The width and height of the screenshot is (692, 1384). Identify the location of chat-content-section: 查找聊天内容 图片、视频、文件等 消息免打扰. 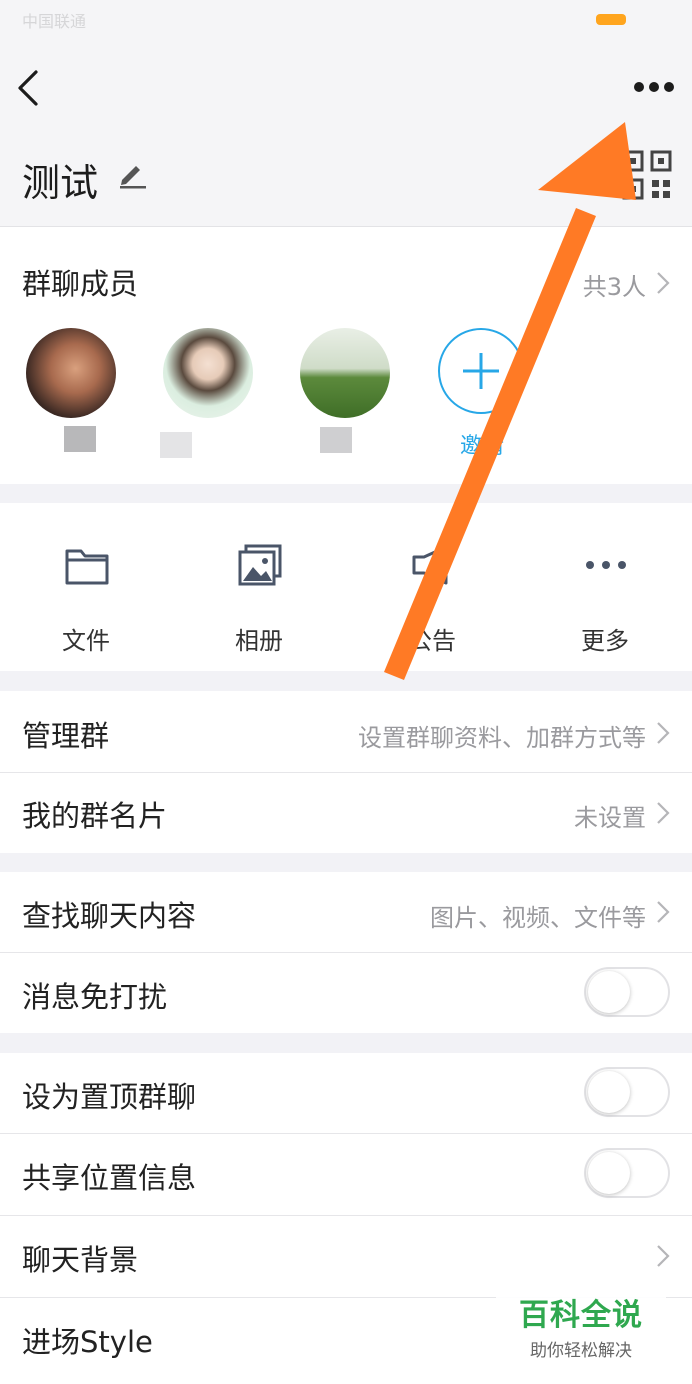
(346, 952).